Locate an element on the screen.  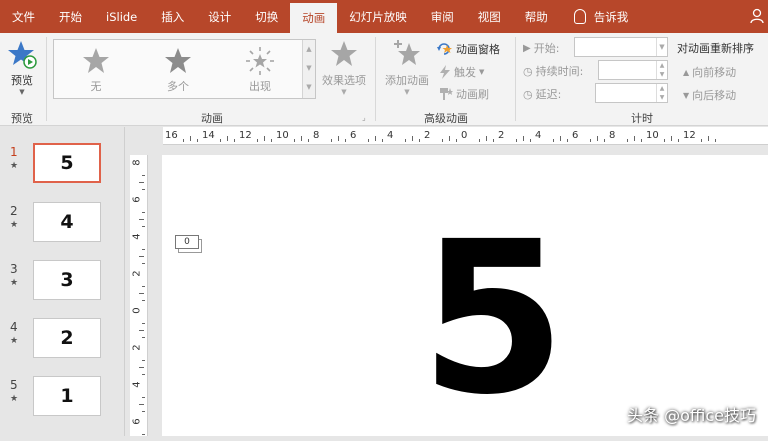
gallery-scroll-down-icon: ▼ is located at coordinates (309, 68).